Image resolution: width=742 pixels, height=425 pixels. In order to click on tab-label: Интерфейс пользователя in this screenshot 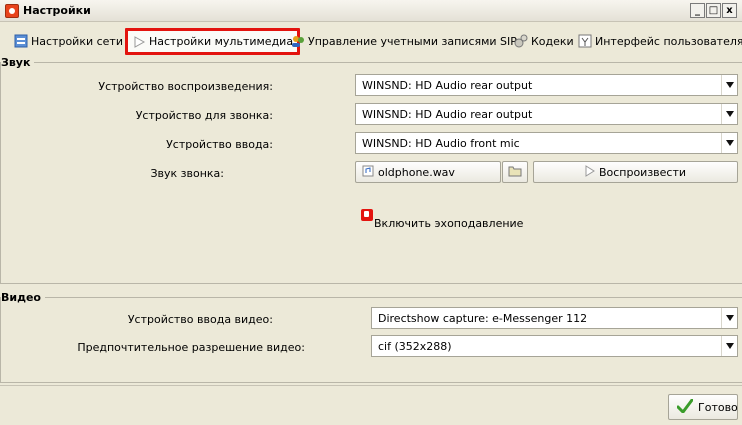, I will do `click(668, 41)`.